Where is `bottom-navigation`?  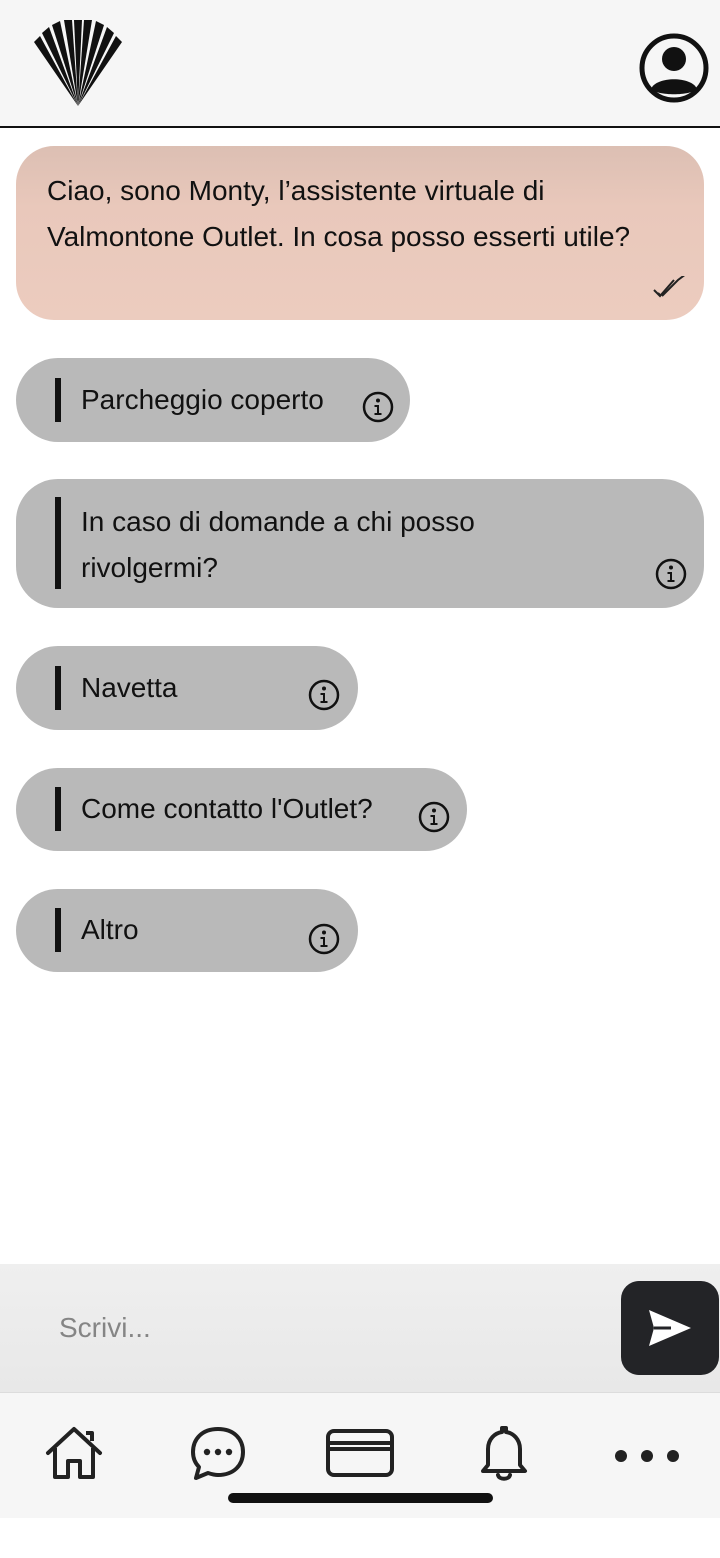
bottom-navigation is located at coordinates (360, 1455).